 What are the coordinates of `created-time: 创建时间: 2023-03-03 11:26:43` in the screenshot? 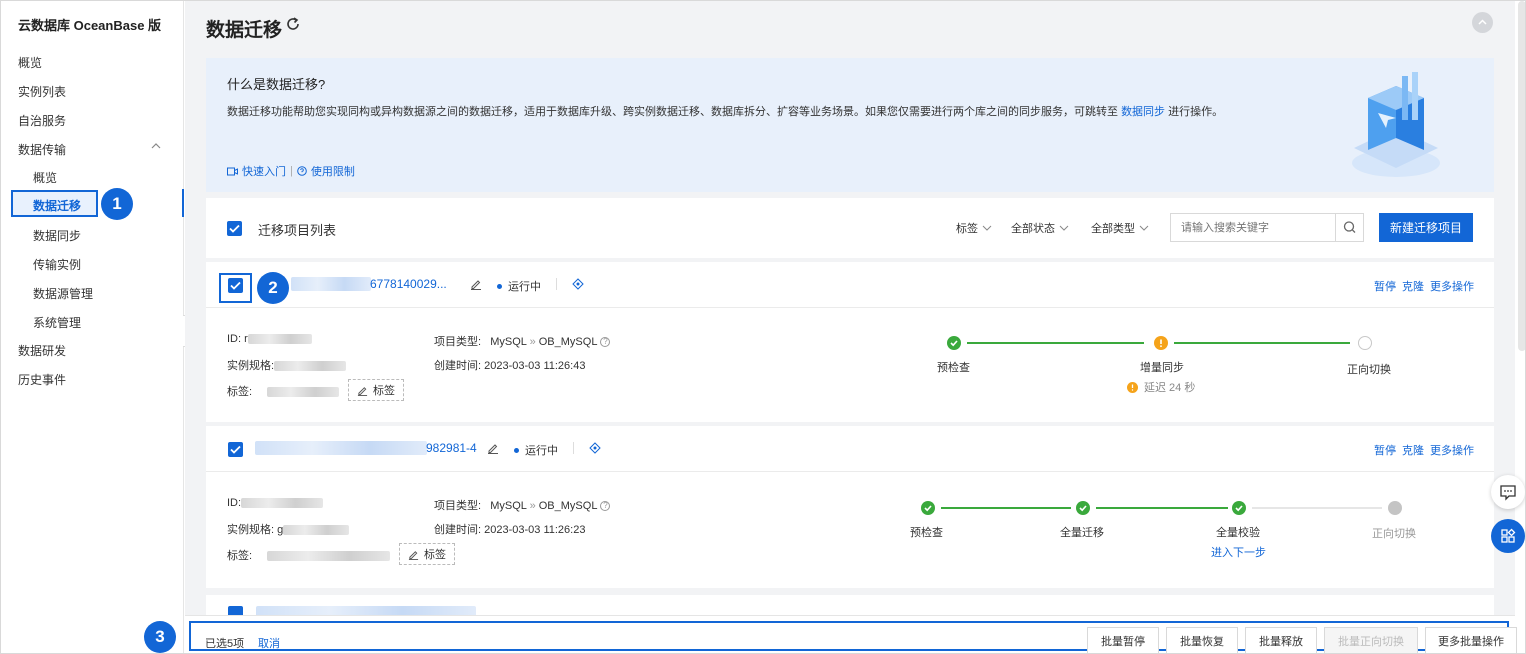 It's located at (510, 366).